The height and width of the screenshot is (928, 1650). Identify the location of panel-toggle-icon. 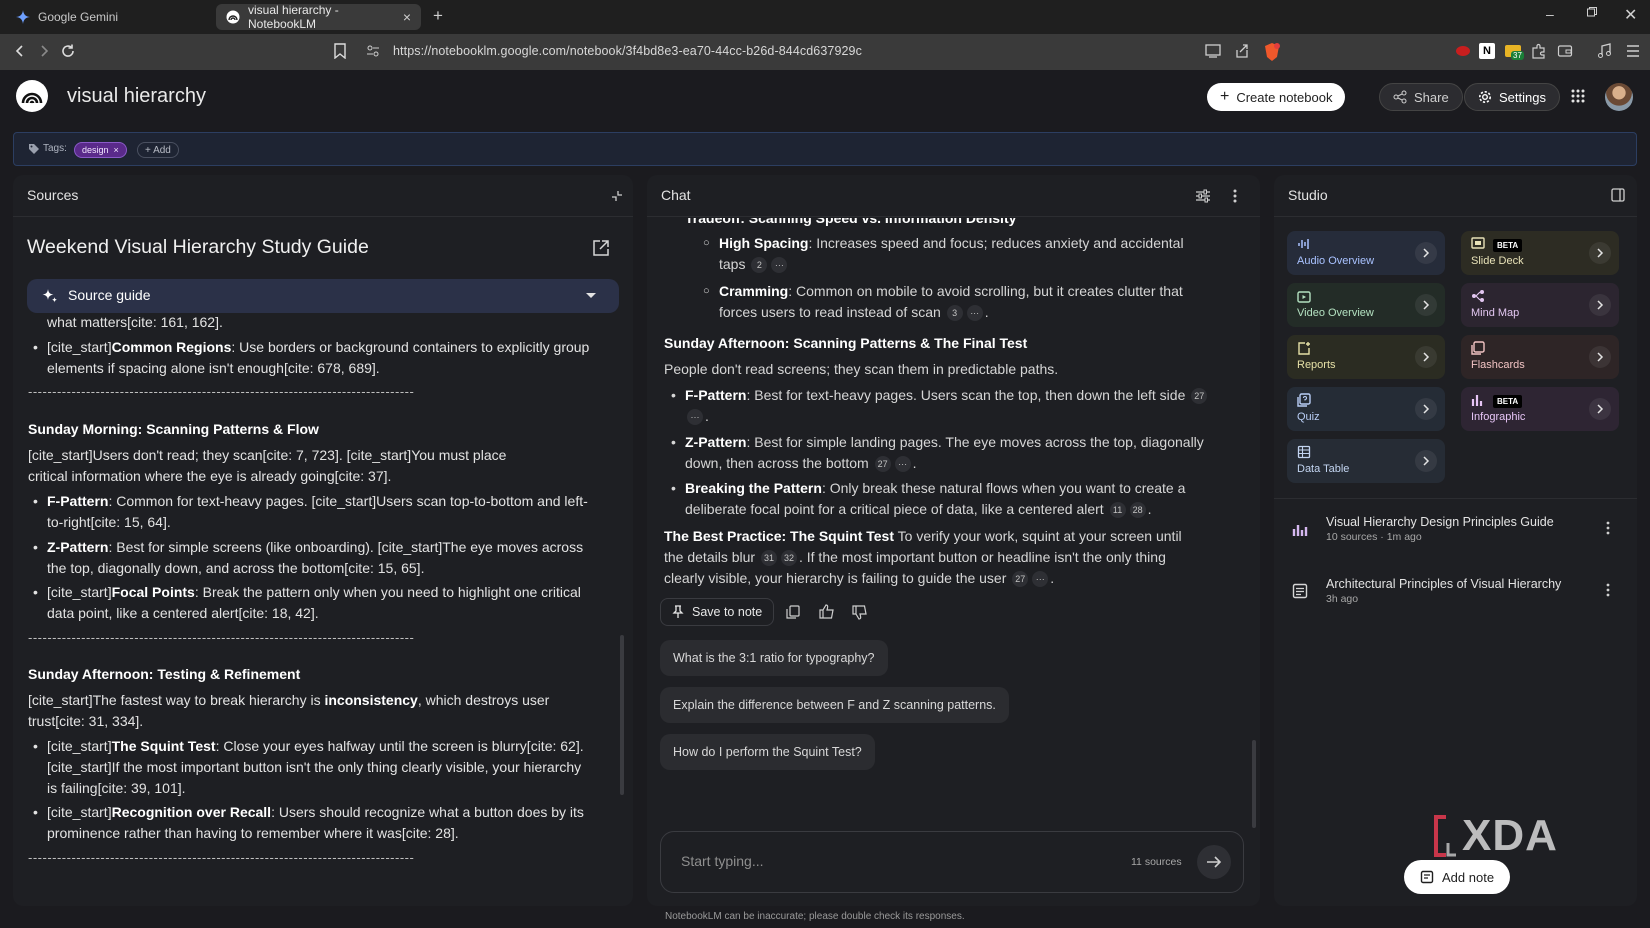
(1618, 195).